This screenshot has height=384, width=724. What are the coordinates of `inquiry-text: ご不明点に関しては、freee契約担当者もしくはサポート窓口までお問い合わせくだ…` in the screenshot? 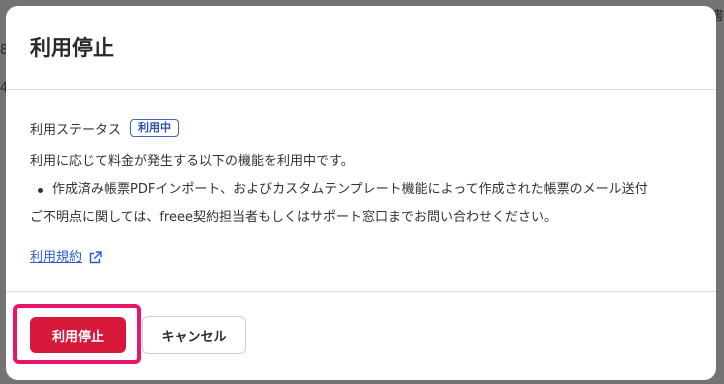 It's located at (293, 217).